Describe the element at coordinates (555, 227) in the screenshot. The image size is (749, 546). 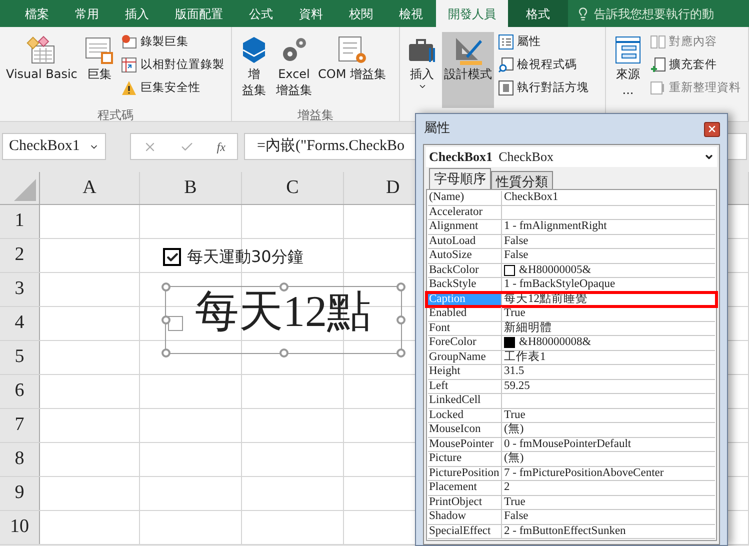
I see `property-value: 1 - fmAlignmentRight` at that location.